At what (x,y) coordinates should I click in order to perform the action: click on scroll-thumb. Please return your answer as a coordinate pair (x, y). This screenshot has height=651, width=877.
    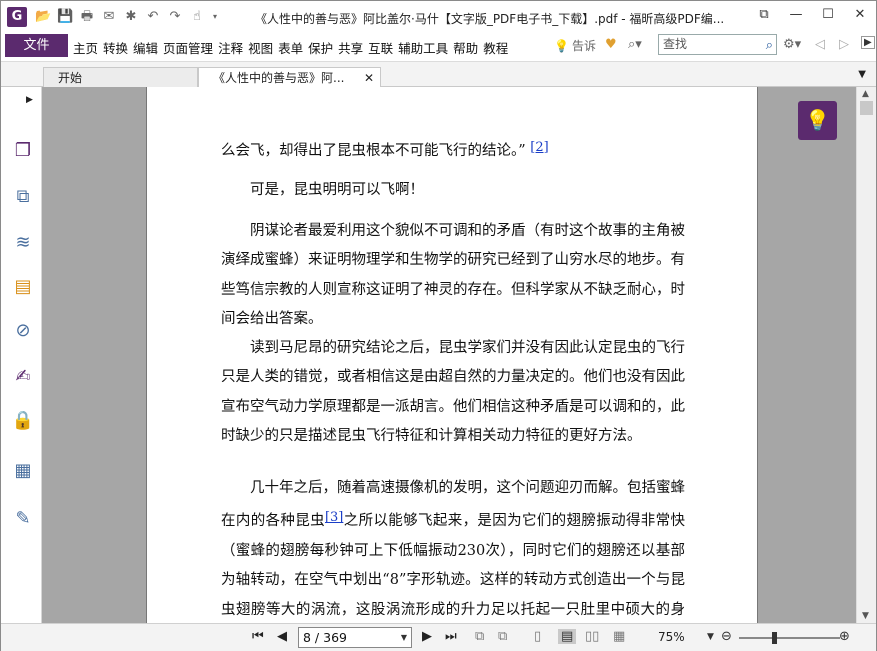
    Looking at the image, I should click on (866, 108).